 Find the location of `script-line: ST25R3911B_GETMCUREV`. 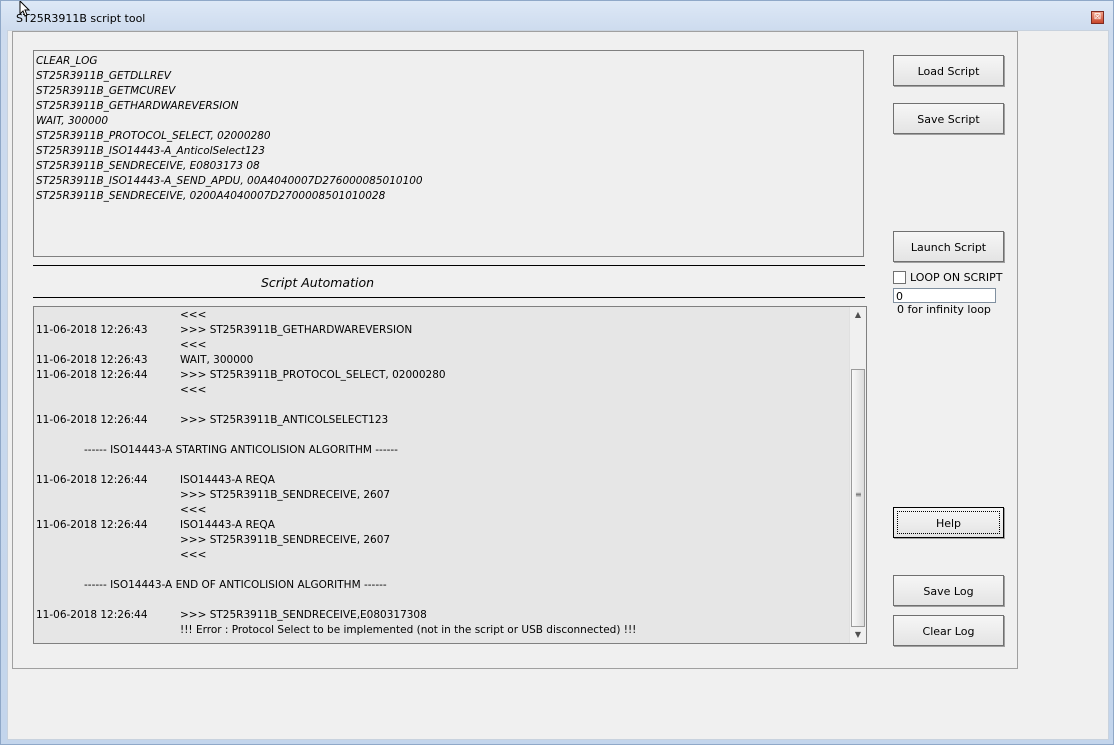

script-line: ST25R3911B_GETMCUREV is located at coordinates (106, 91).